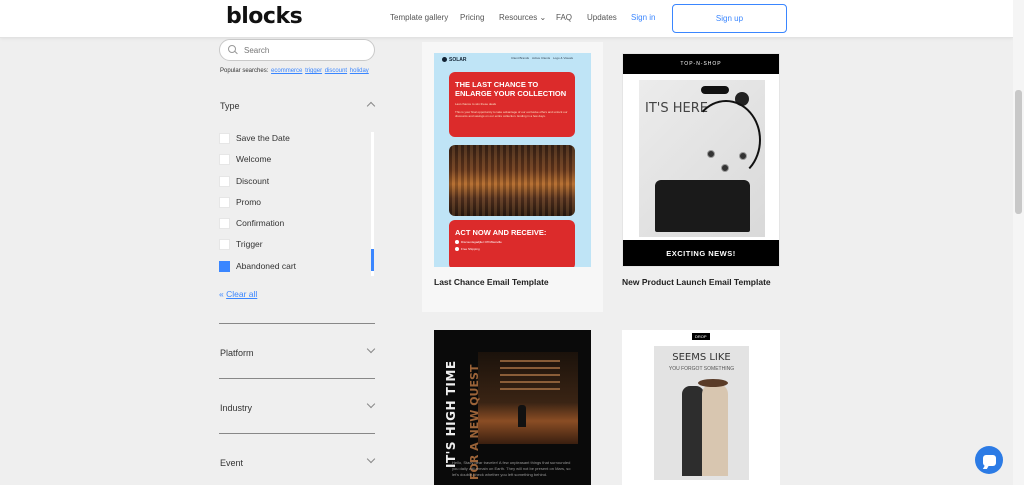 The height and width of the screenshot is (485, 1024). What do you see at coordinates (264, 16) in the screenshot?
I see `blocks-logo: blocks` at bounding box center [264, 16].